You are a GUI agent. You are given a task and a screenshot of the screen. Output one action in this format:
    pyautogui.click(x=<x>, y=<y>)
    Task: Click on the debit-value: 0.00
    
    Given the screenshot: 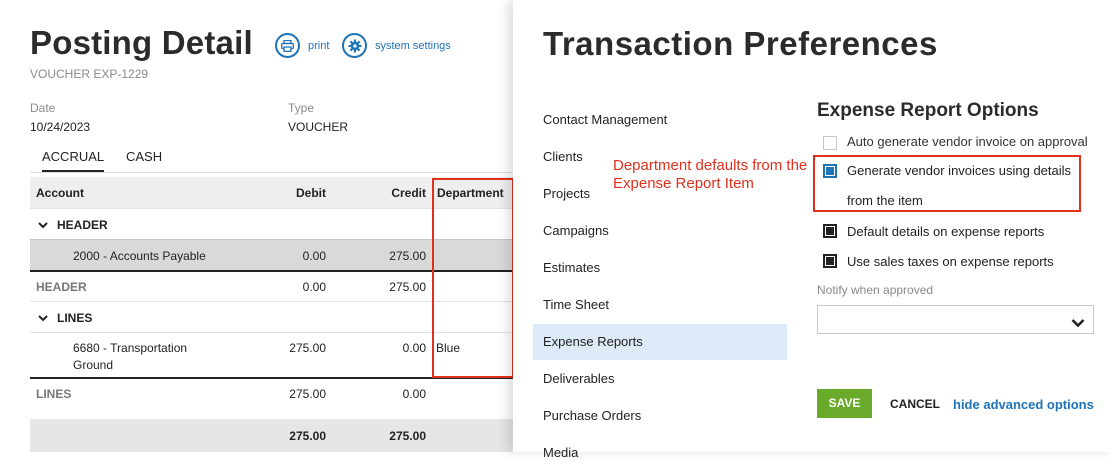 What is the action you would take?
    pyautogui.click(x=314, y=256)
    